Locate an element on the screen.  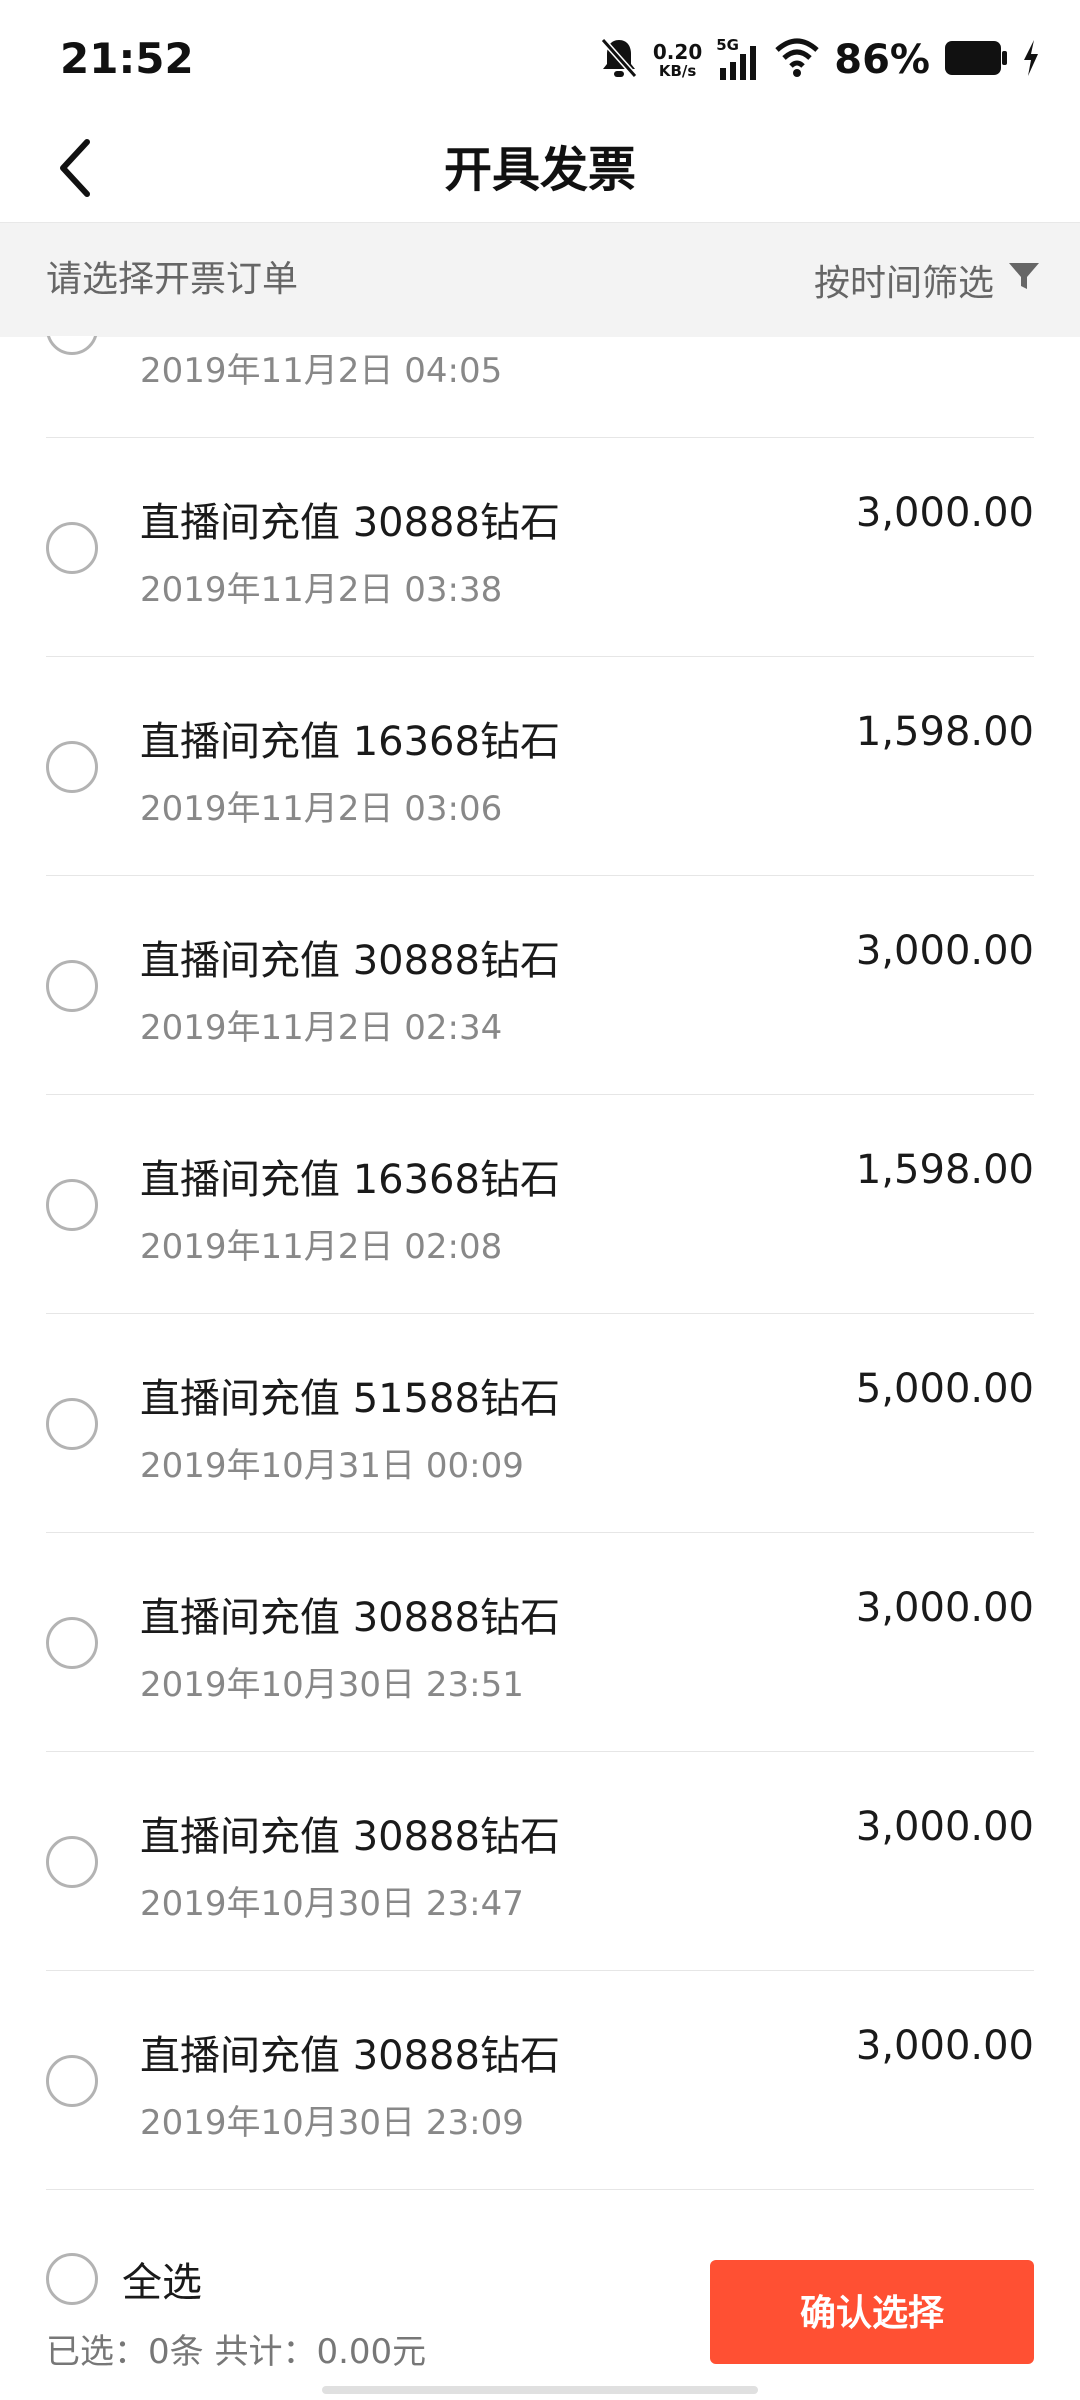
order-time: 2019年11月2日 04:05 is located at coordinates (321, 371).